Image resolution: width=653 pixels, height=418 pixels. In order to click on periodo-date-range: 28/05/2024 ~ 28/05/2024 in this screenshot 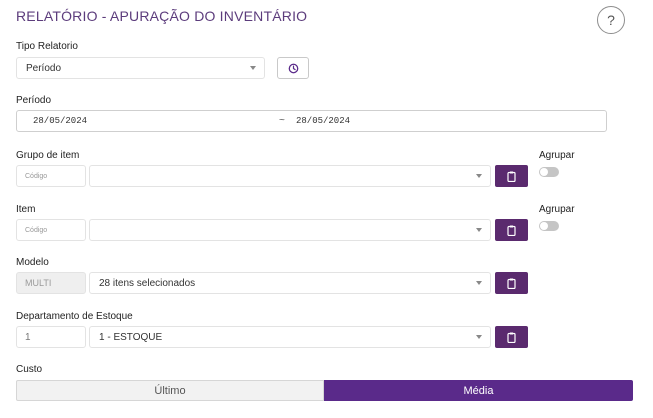, I will do `click(311, 121)`.